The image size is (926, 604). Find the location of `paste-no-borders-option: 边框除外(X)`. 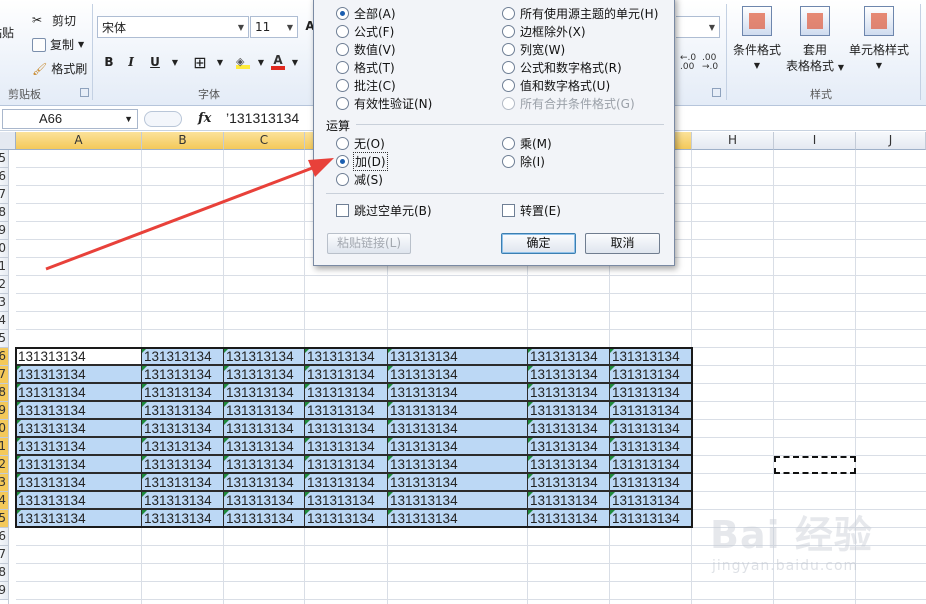

paste-no-borders-option: 边框除外(X) is located at coordinates (544, 31).